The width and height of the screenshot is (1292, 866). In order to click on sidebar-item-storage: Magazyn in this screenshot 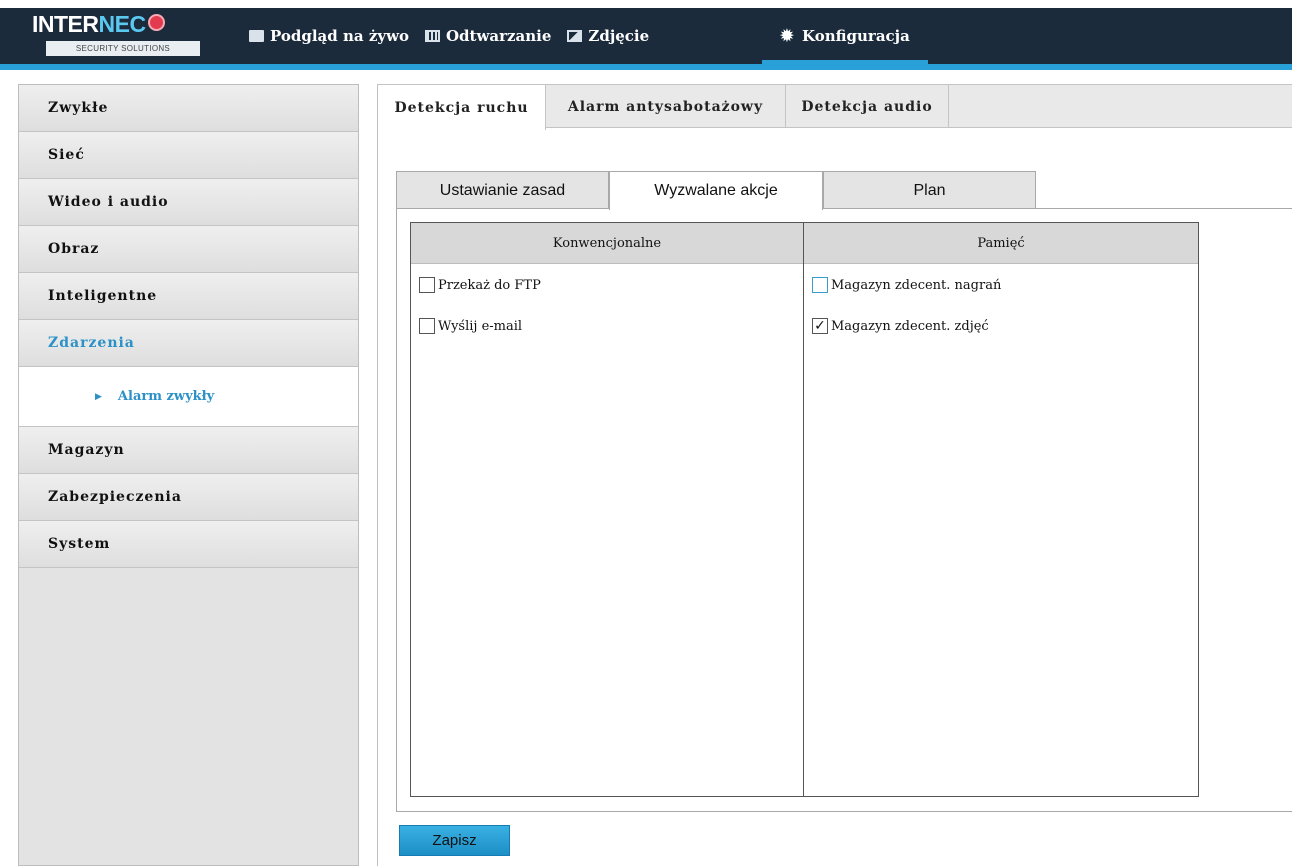, I will do `click(188, 450)`.